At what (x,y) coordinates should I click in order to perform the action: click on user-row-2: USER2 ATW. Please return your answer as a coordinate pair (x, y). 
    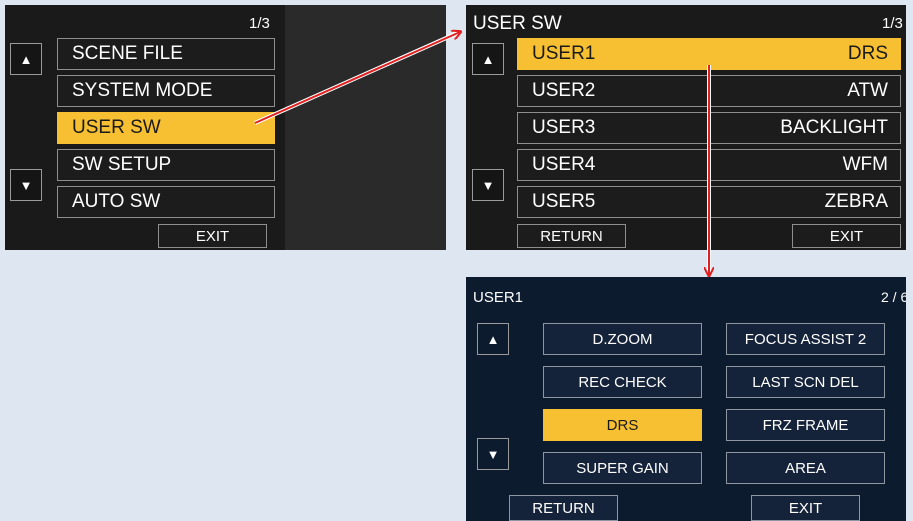
    Looking at the image, I should click on (709, 91).